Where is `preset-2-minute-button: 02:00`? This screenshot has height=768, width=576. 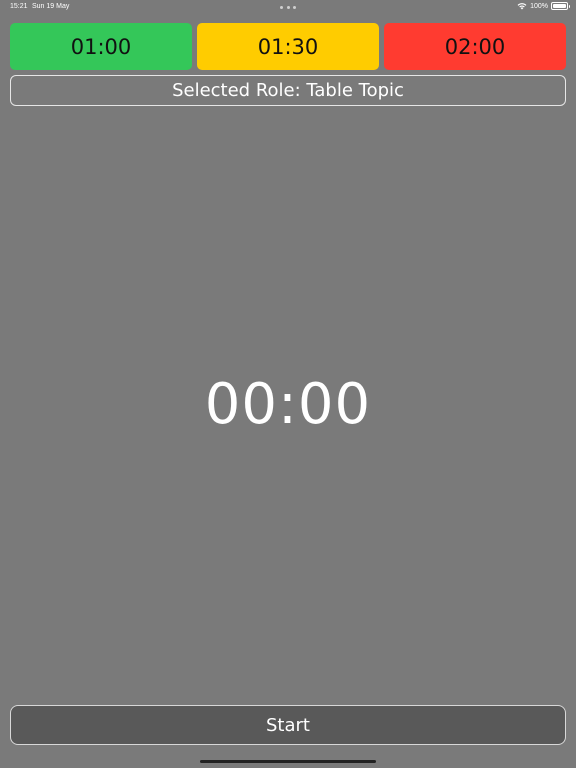 preset-2-minute-button: 02:00 is located at coordinates (475, 46).